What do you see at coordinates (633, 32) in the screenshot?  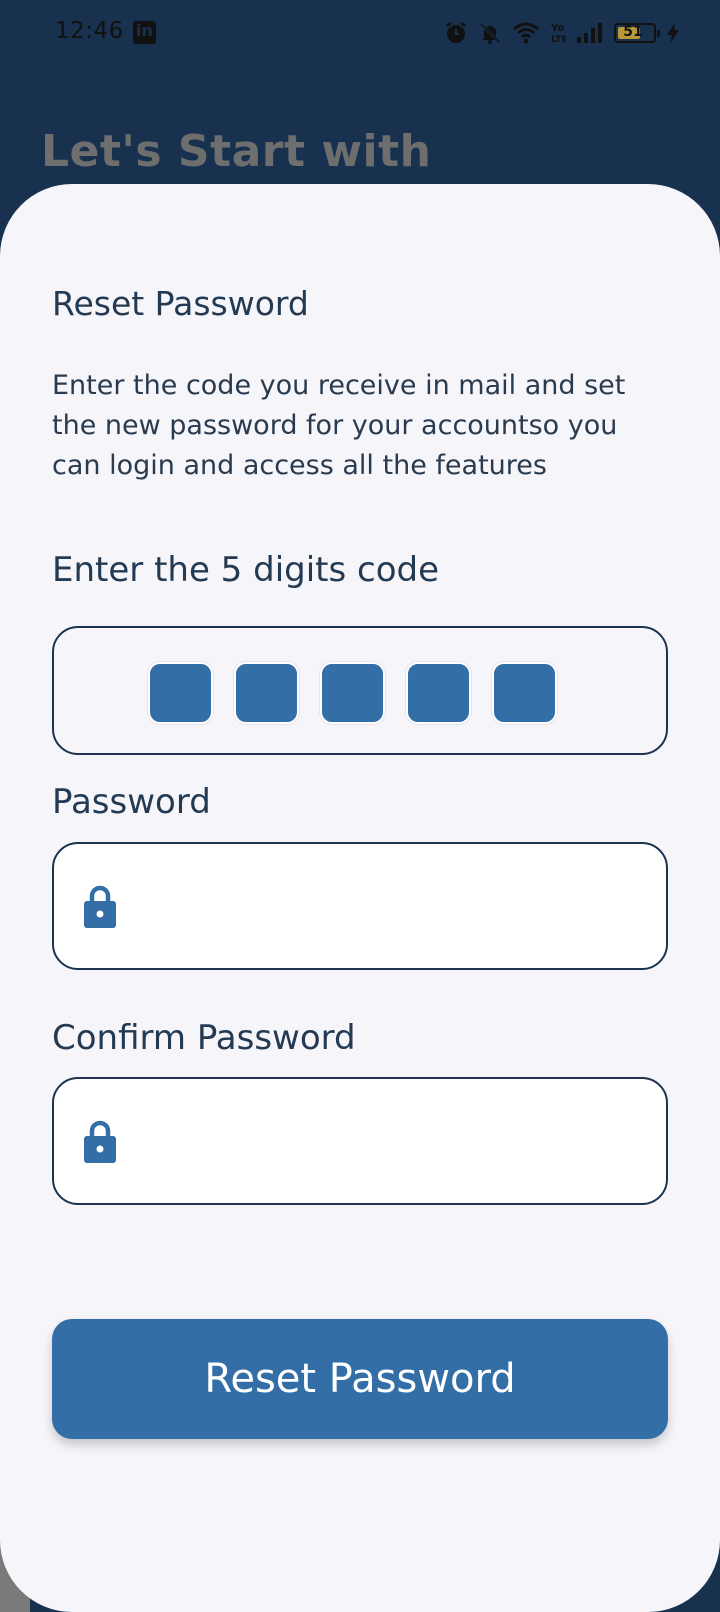 I see `battery-level: 51` at bounding box center [633, 32].